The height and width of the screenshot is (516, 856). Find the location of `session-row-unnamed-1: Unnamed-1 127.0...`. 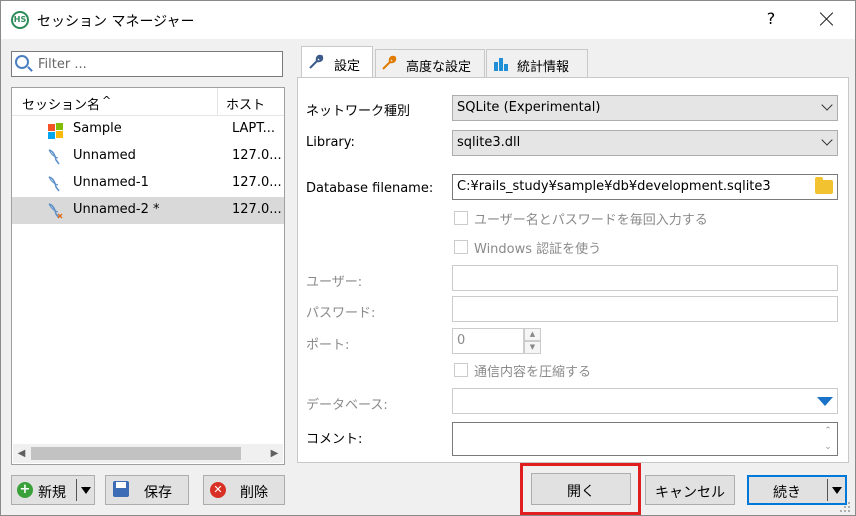

session-row-unnamed-1: Unnamed-1 127.0... is located at coordinates (148, 183).